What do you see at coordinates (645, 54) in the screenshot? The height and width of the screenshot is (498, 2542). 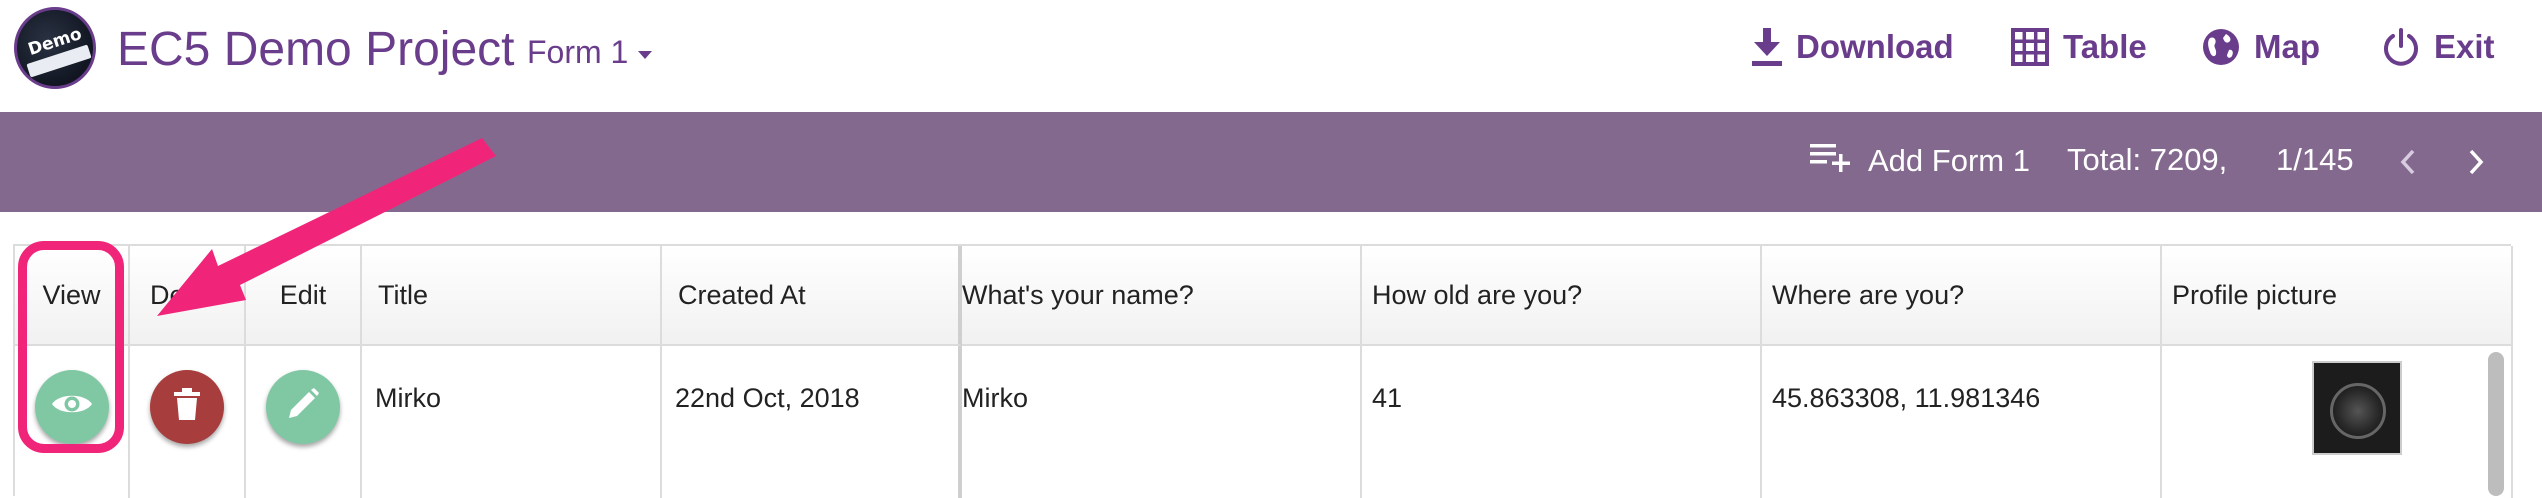 I see `caret-down-icon` at bounding box center [645, 54].